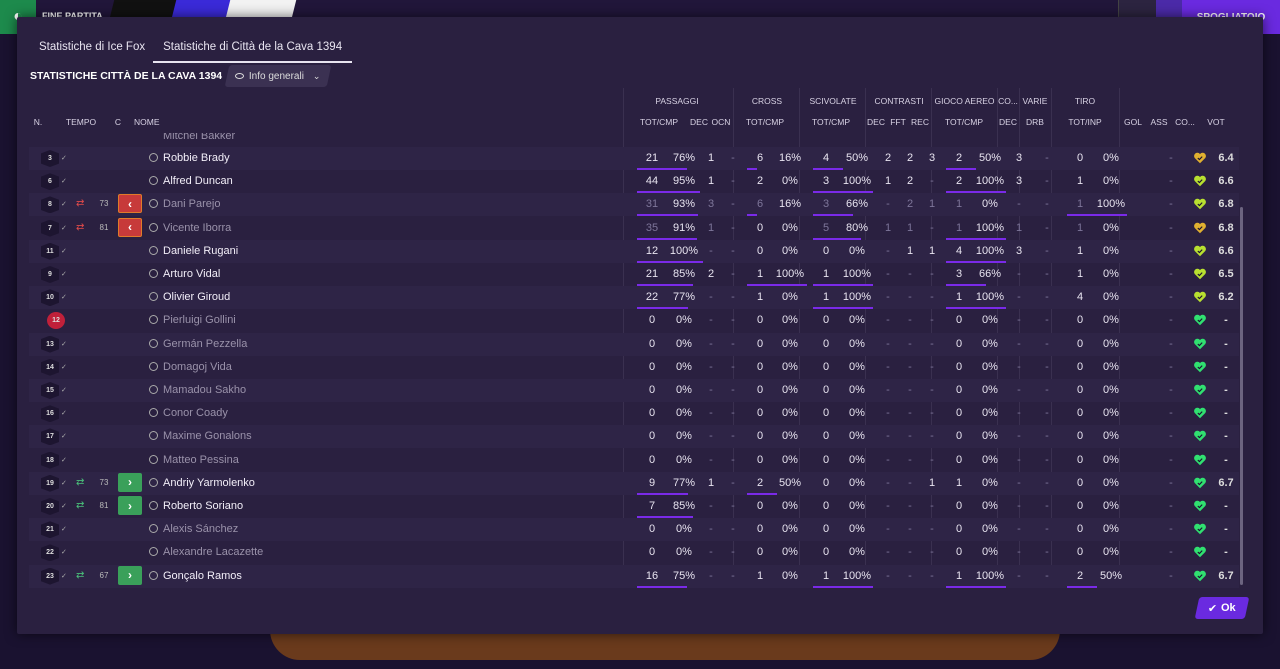 The width and height of the screenshot is (1280, 669). What do you see at coordinates (831, 122) in the screenshot?
I see `col-sciv-totcmp: TOT/CMP` at bounding box center [831, 122].